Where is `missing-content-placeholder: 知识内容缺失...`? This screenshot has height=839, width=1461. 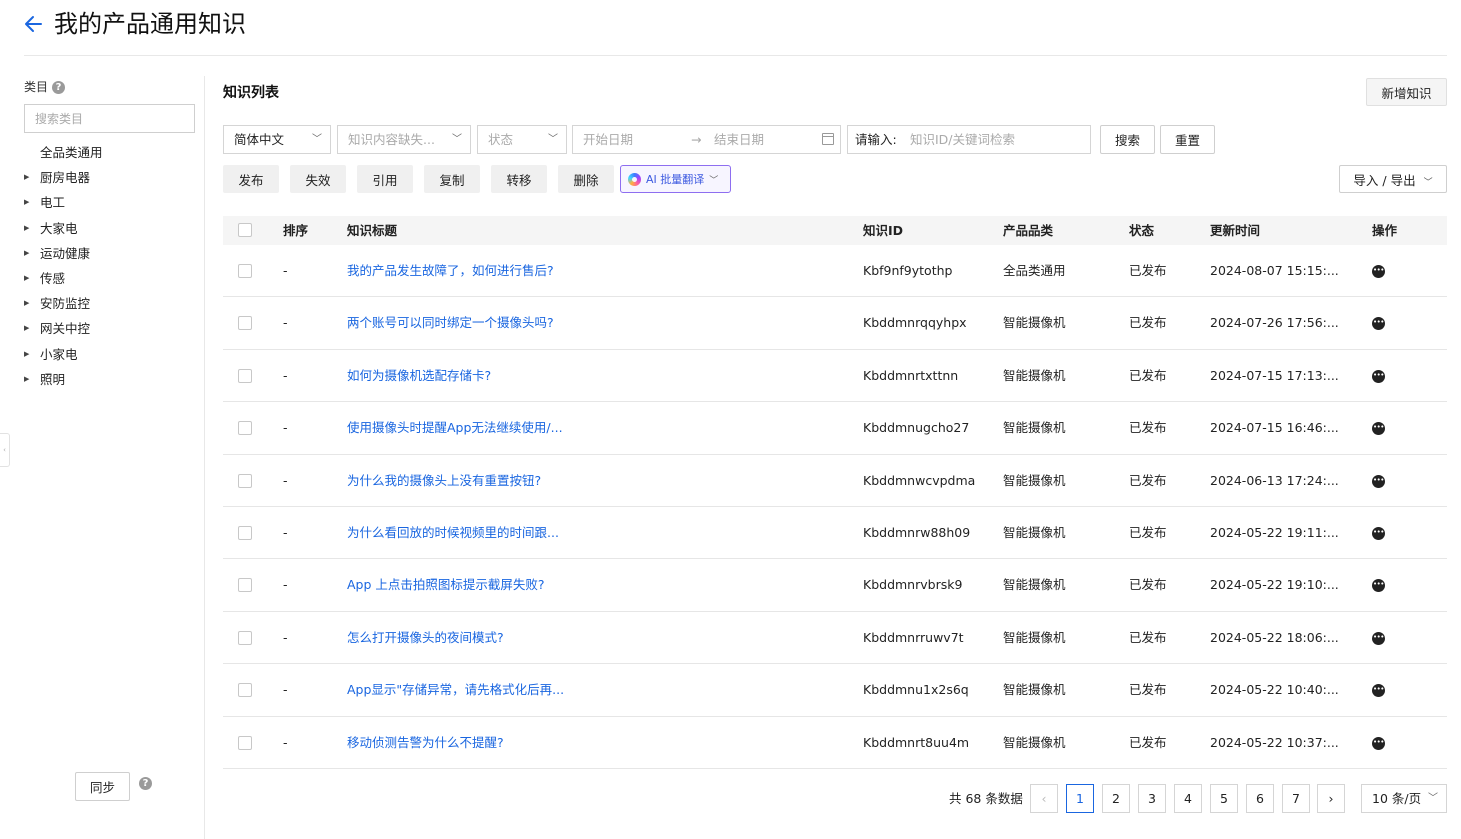 missing-content-placeholder: 知识内容缺失... is located at coordinates (391, 139).